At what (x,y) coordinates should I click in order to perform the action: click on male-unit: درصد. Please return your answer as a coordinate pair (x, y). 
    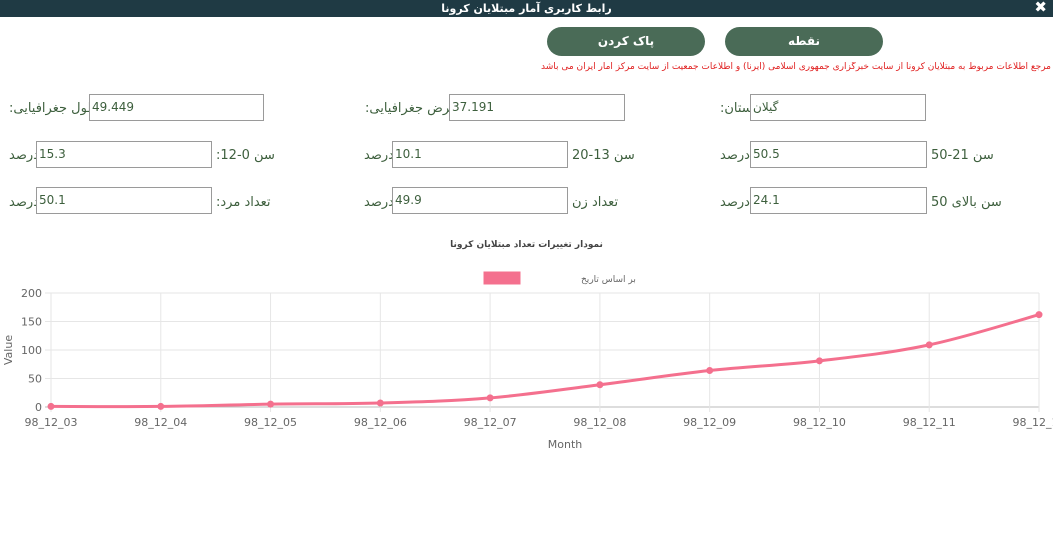
    Looking at the image, I should click on (24, 202).